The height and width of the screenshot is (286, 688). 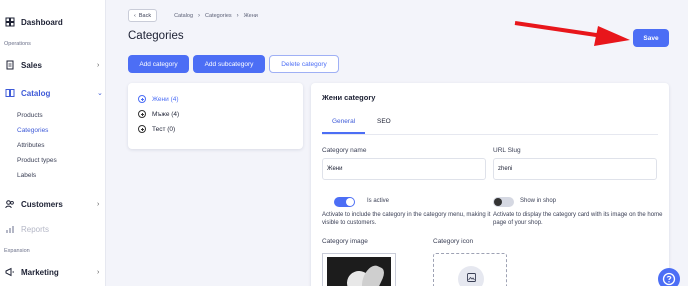 I want to click on back-button: ‹ Back, so click(x=143, y=15).